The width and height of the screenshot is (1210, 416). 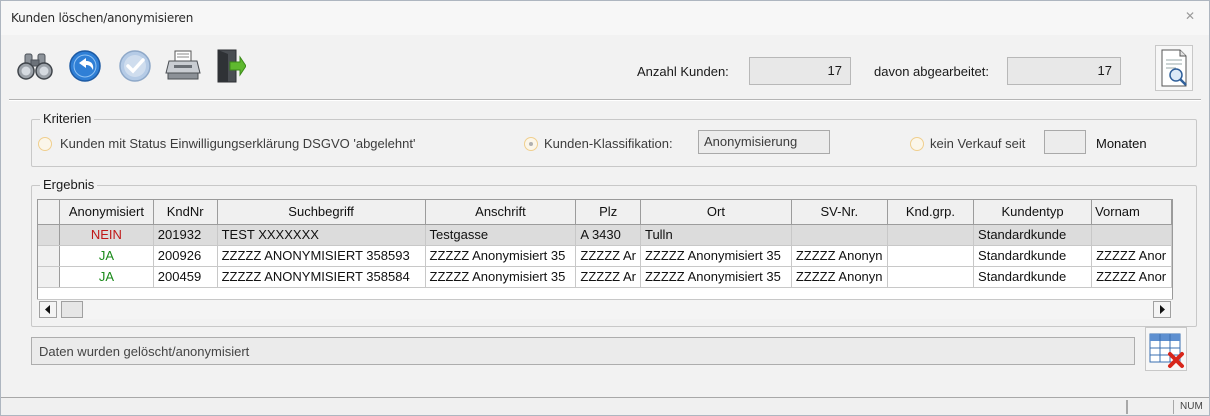 I want to click on table-cell: ZZZZZ ANONYMISIERT 358593, so click(x=321, y=256).